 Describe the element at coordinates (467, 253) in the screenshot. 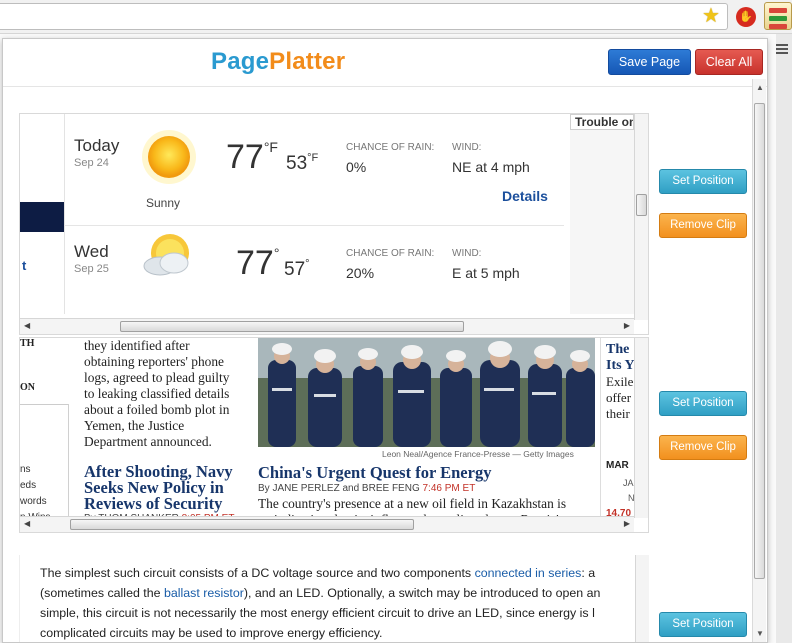

I see `wind-label-wed: WIND:` at that location.